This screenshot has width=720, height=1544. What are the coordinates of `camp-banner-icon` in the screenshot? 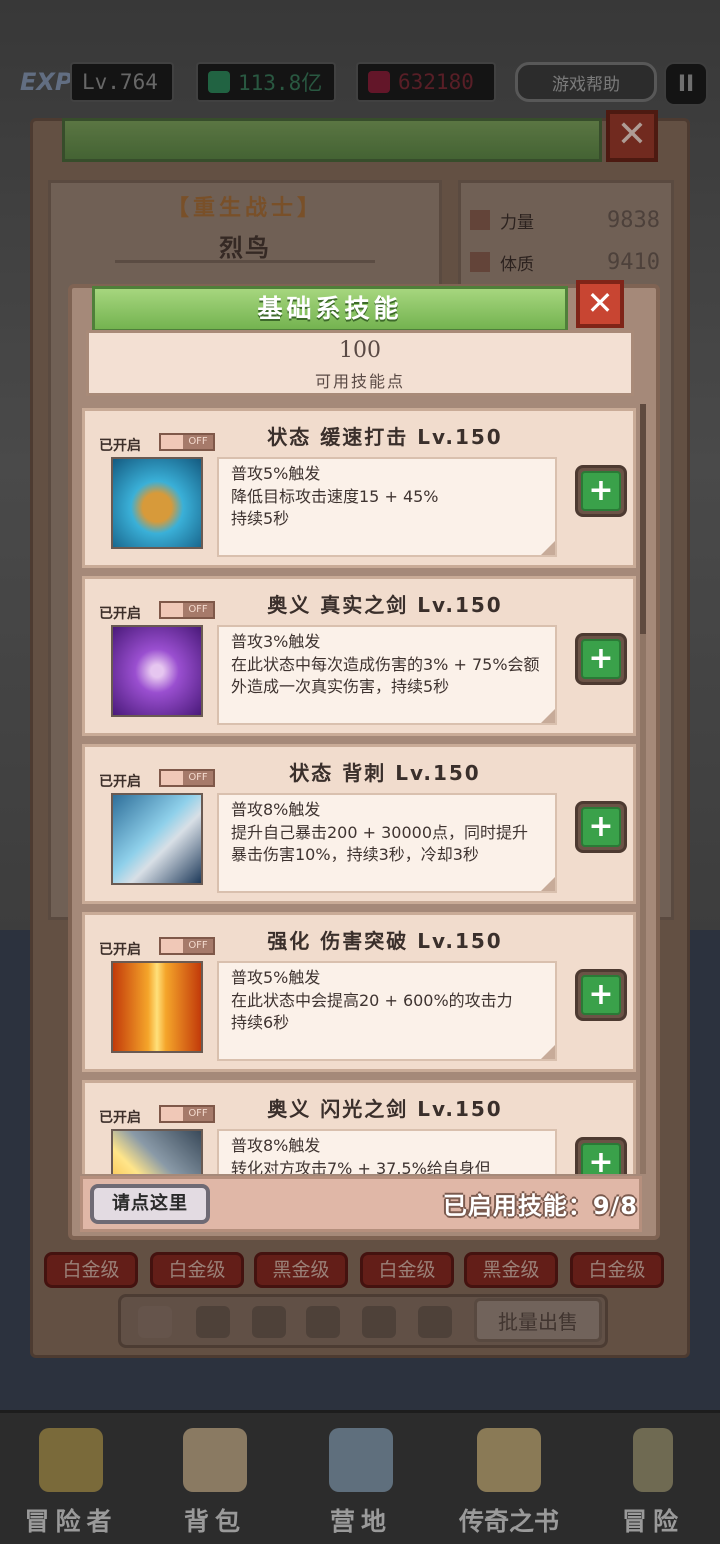 It's located at (361, 1460).